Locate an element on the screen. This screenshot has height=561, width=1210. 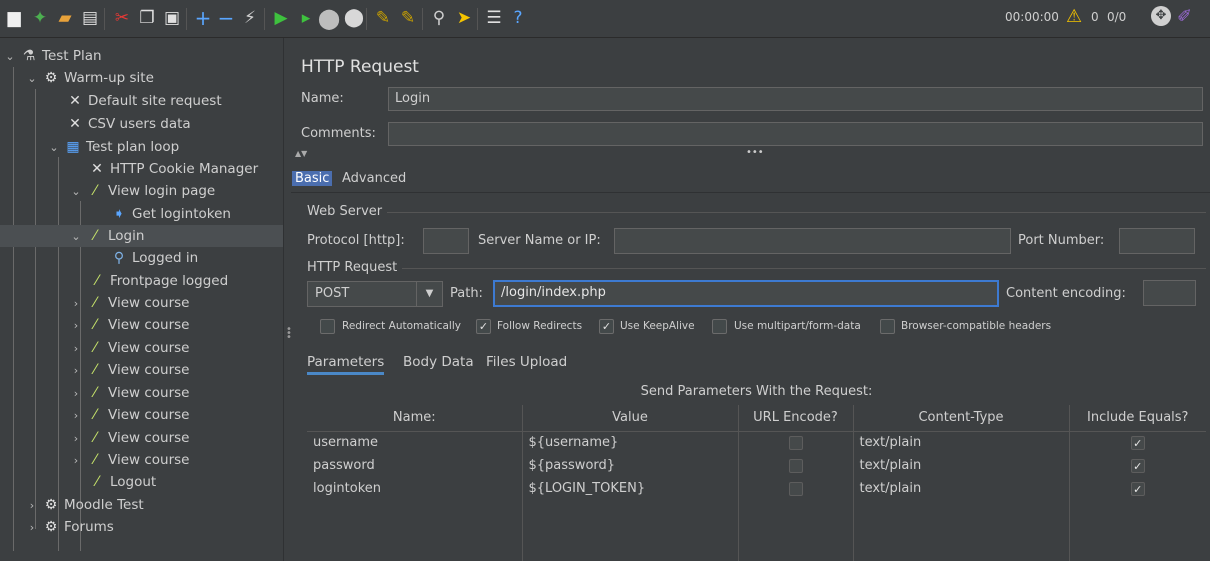
search-icon: ⚲ is located at coordinates (439, 18).